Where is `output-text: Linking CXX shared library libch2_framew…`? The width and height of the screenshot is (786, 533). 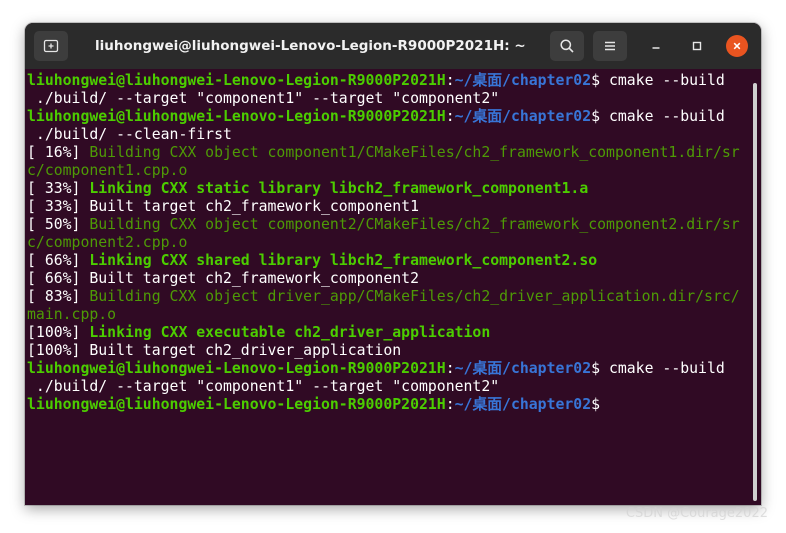
output-text: Linking CXX shared library libch2_framew… is located at coordinates (343, 260).